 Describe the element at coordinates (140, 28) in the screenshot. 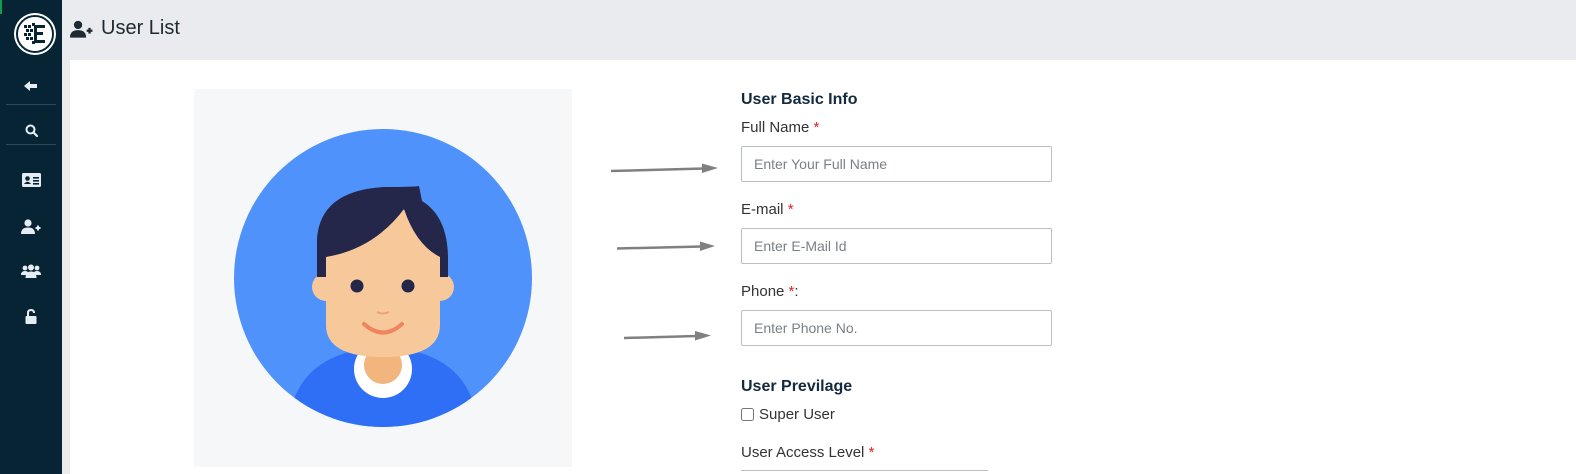

I see `page-title: User List` at that location.